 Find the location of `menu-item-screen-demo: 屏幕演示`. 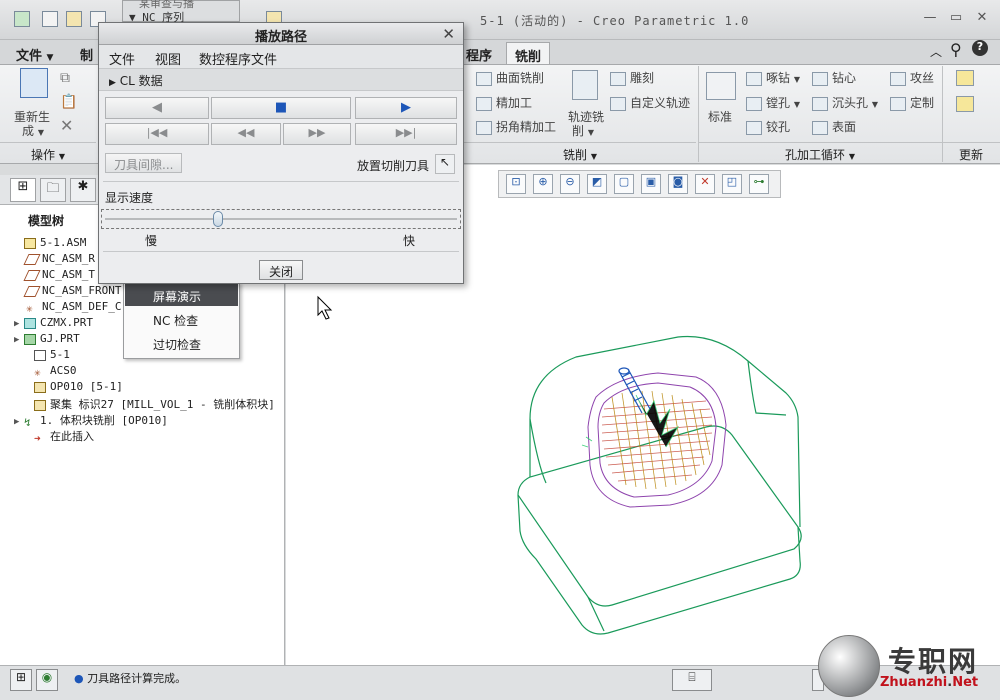

menu-item-screen-demo: 屏幕演示 is located at coordinates (181, 295).